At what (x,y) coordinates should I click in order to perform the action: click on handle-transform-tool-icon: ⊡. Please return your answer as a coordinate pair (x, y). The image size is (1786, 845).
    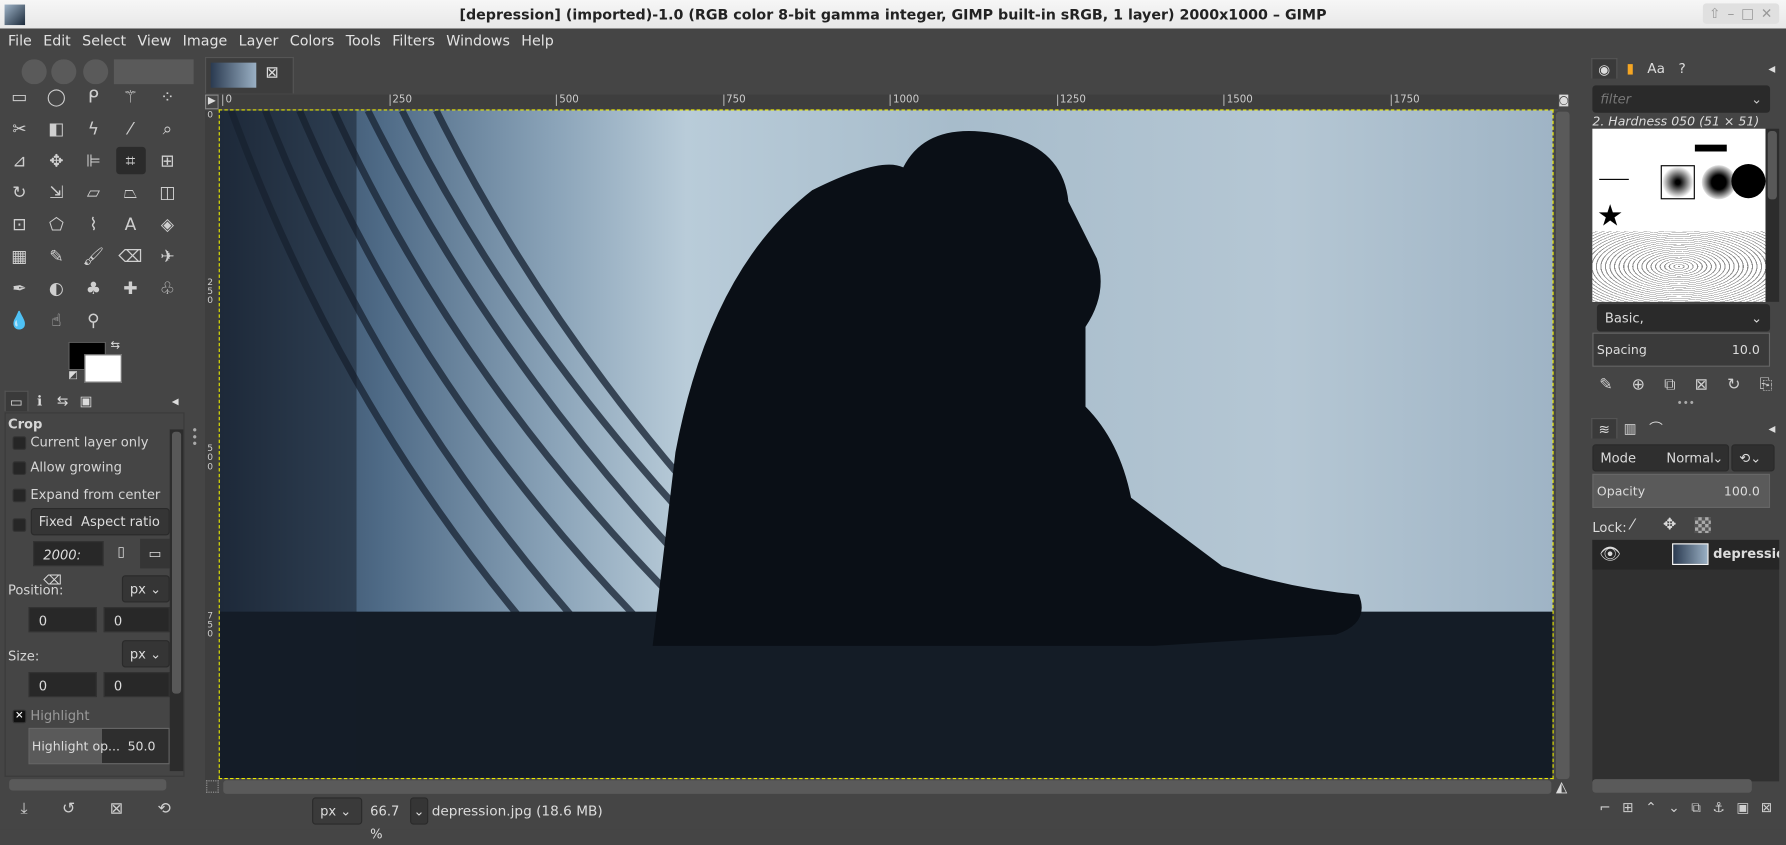
    Looking at the image, I should click on (20, 224).